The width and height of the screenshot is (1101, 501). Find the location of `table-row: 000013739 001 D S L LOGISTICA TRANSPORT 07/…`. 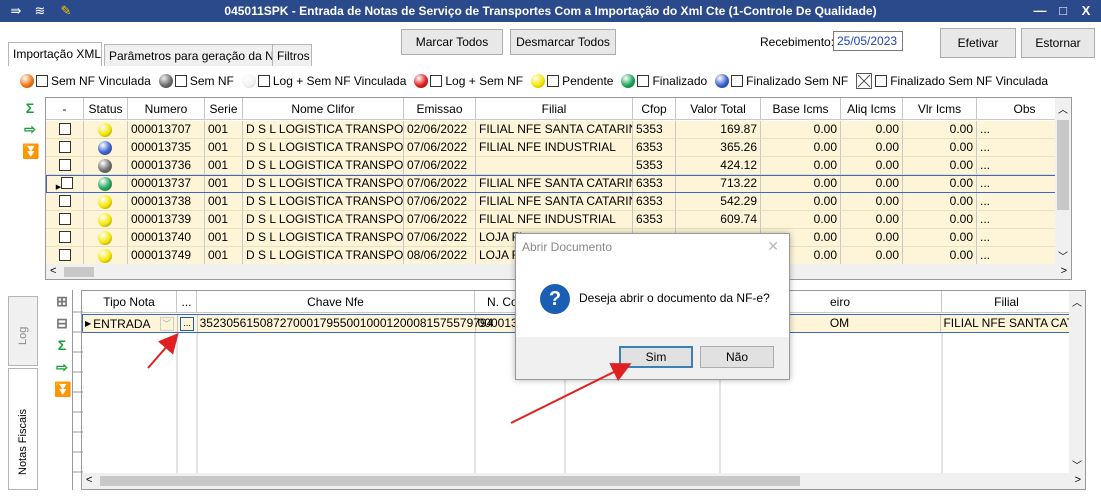

table-row: 000013739 001 D S L LOGISTICA TRANSPORT 07/… is located at coordinates (558, 220).